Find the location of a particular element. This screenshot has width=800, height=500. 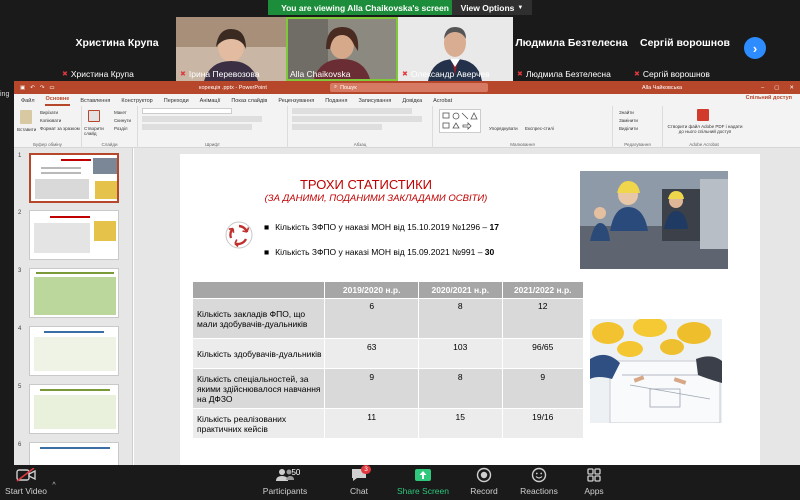

tab-animations: Анімації is located at coordinates (210, 102).